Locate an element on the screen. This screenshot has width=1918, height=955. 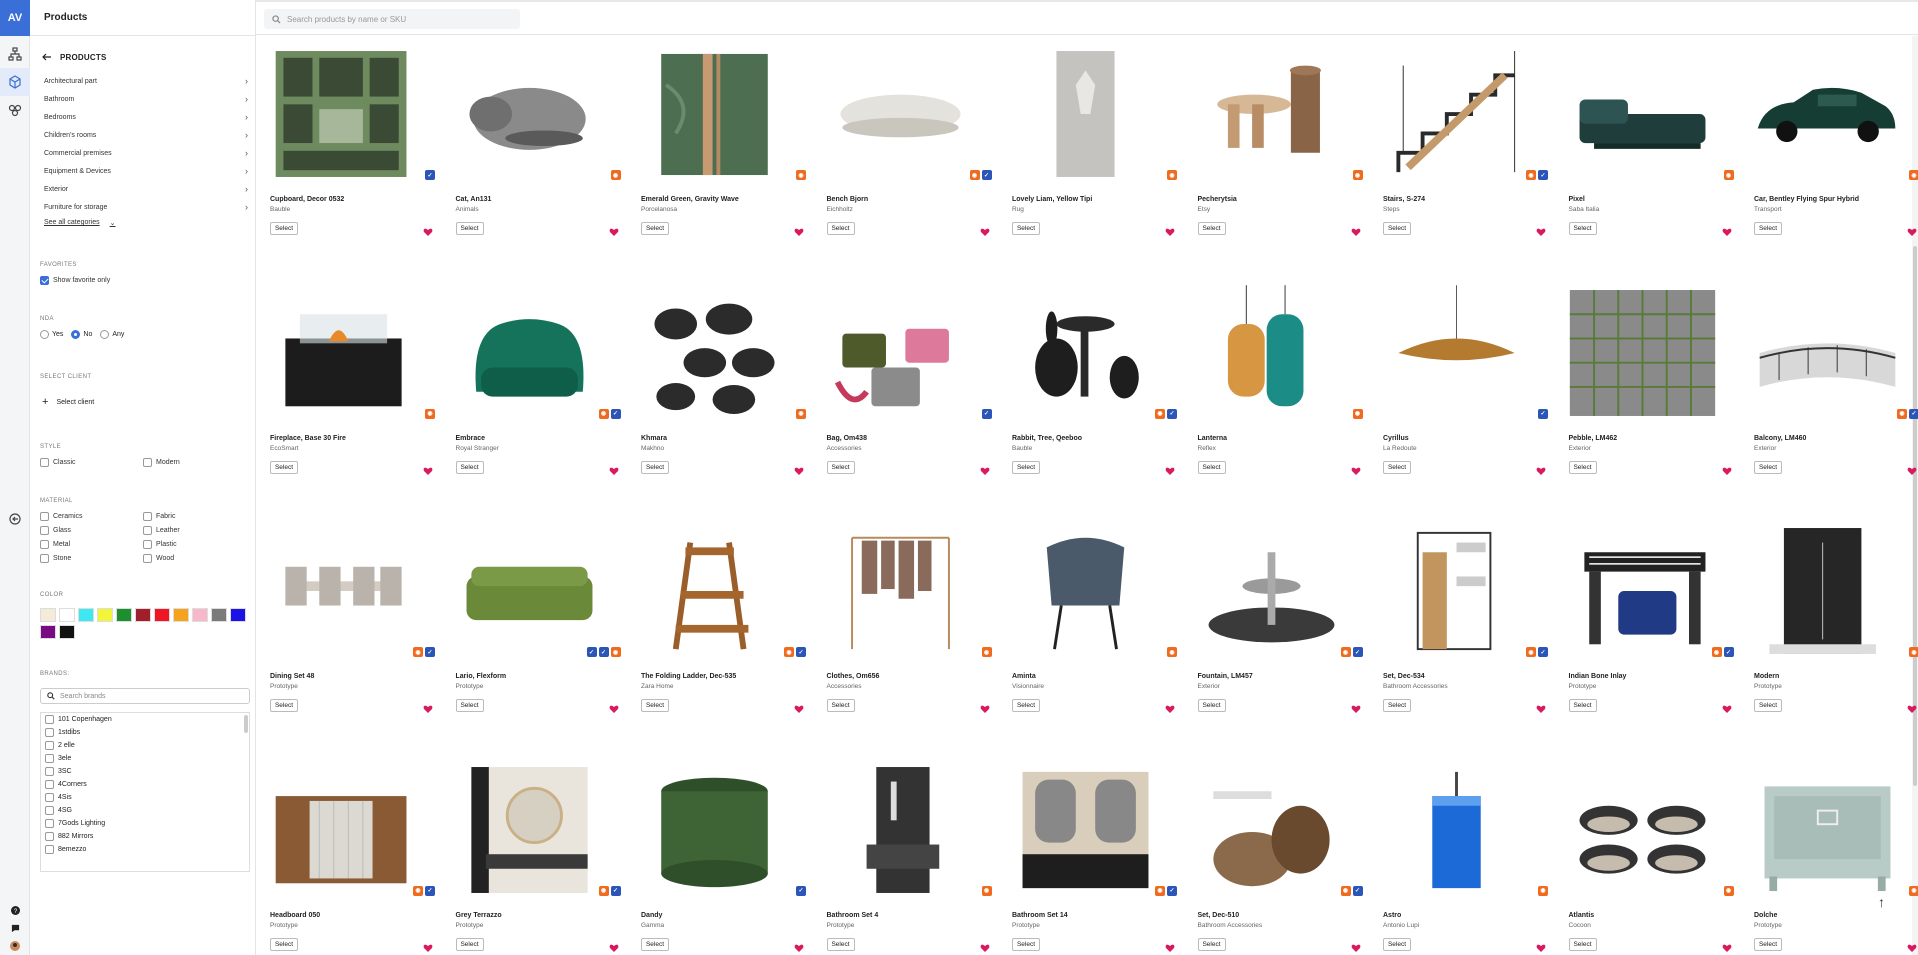
product-name: Indian Bone Inlay is located at coordinates (1598, 676).